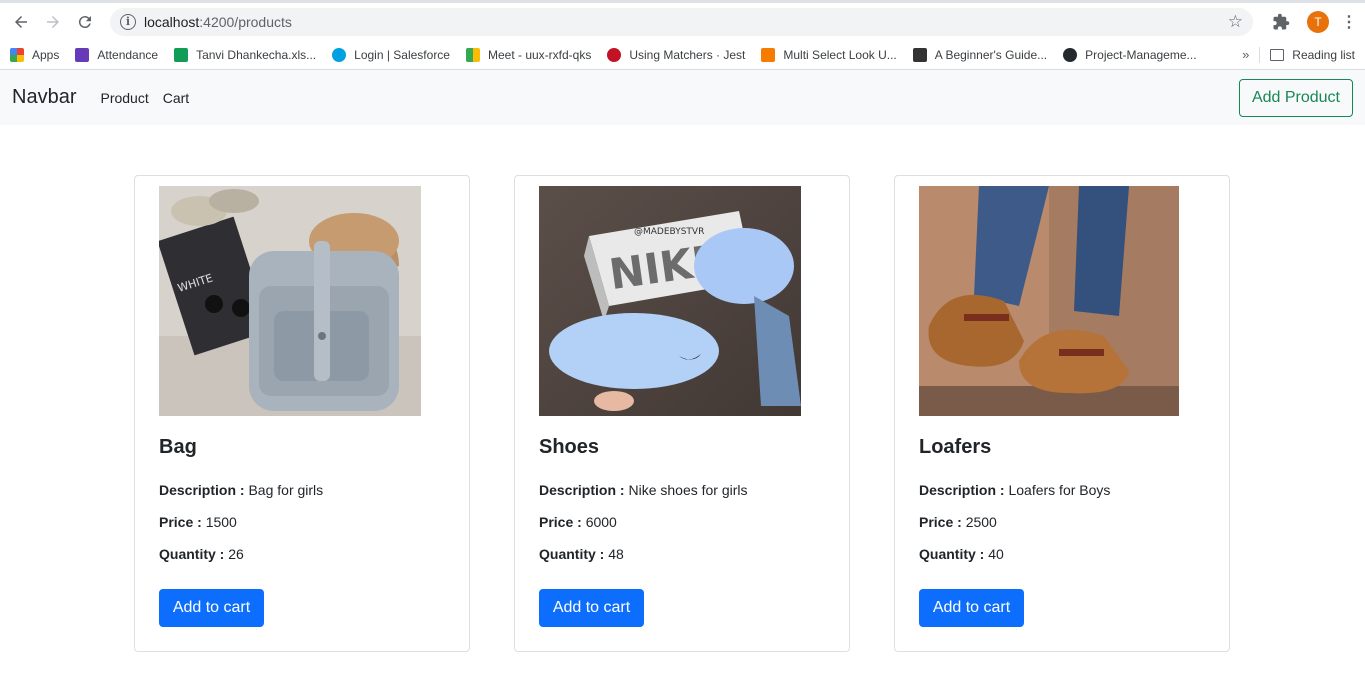  I want to click on bookmark-attendance: Attendance, so click(117, 54).